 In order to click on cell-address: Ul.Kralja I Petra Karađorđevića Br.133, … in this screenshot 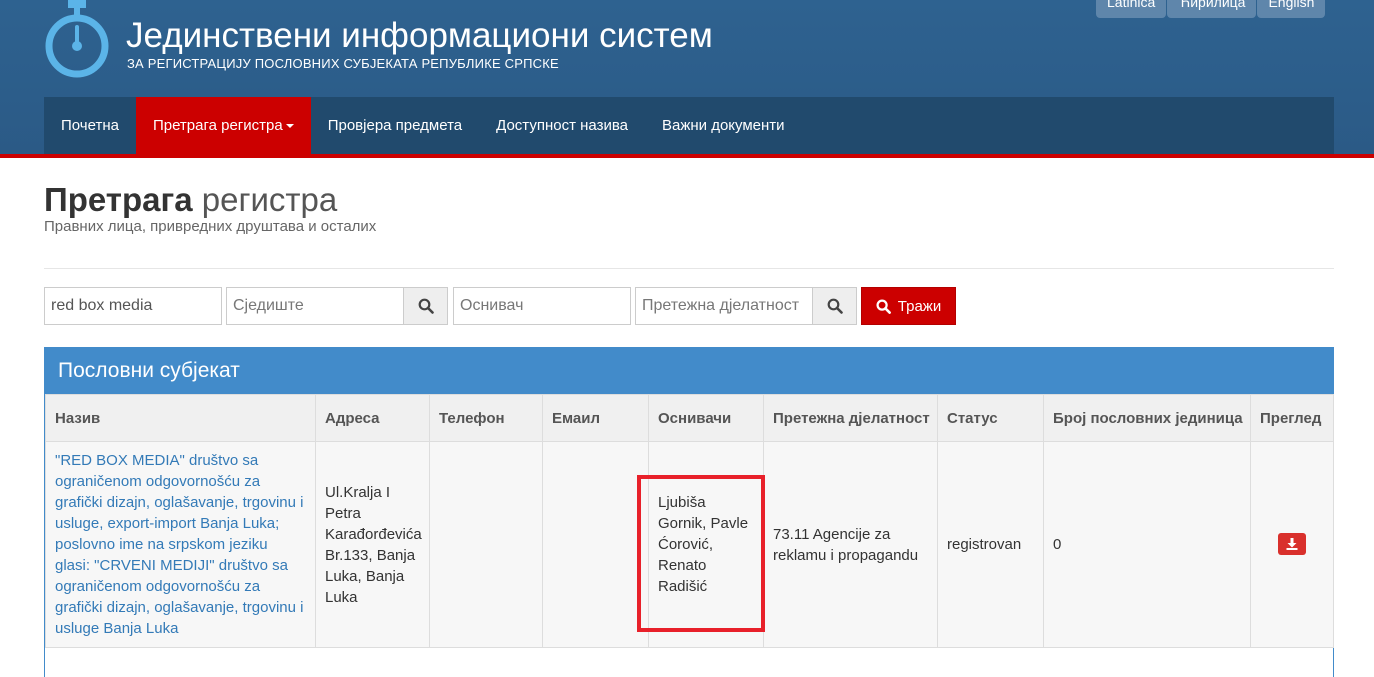, I will do `click(372, 544)`.